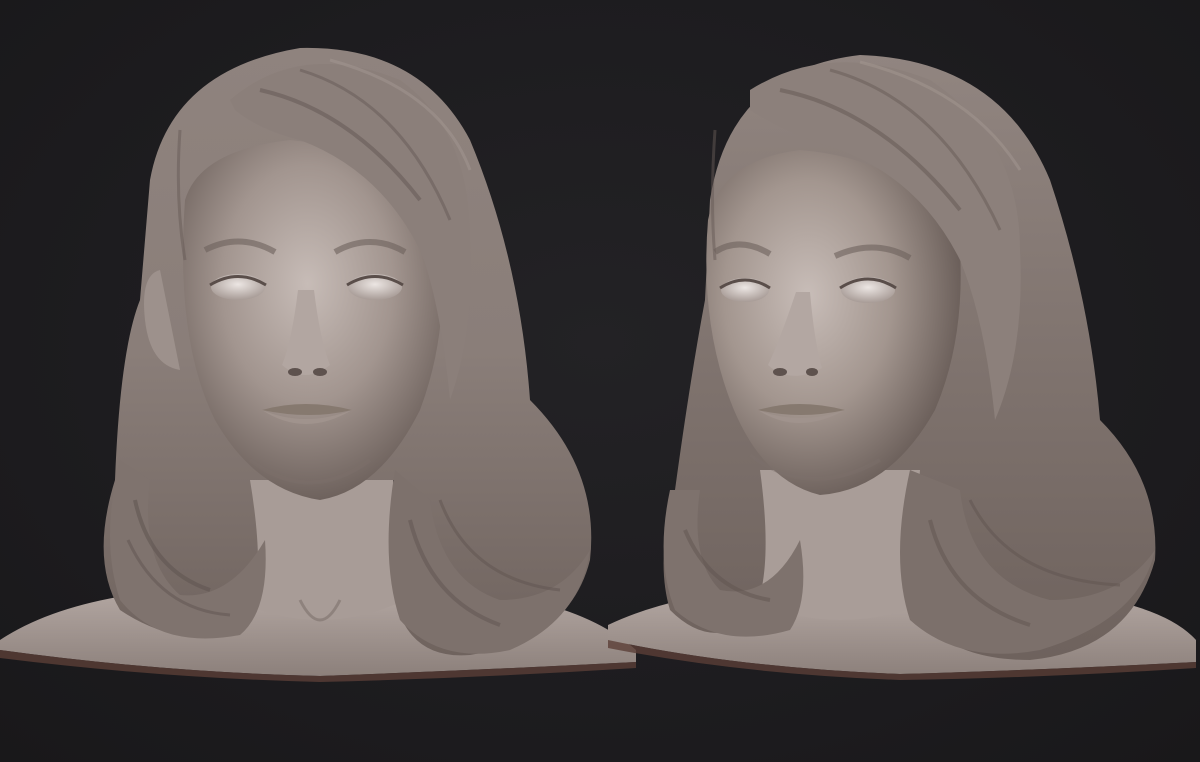 The image size is (1200, 762). Describe the element at coordinates (868, 290) in the screenshot. I see `eye-right-three-quarter` at that location.